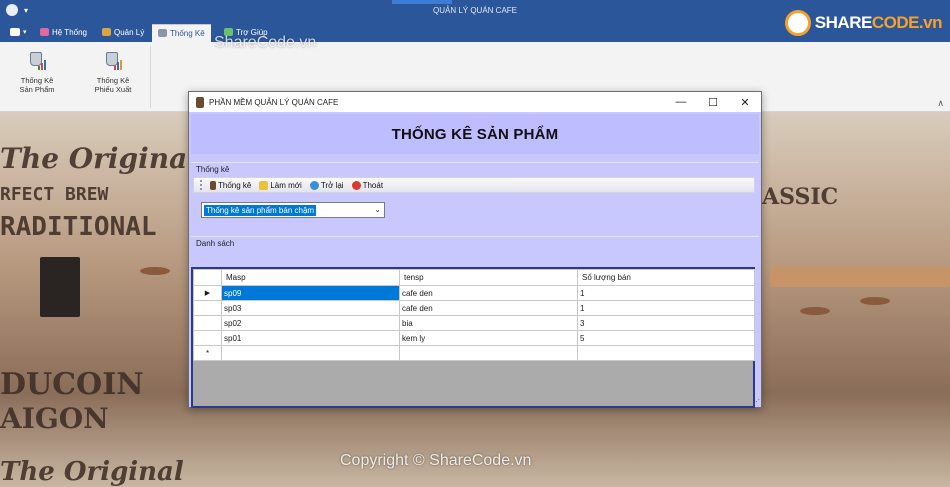 The width and height of the screenshot is (950, 487). Describe the element at coordinates (264, 185) in the screenshot. I see `folder-icon` at that location.